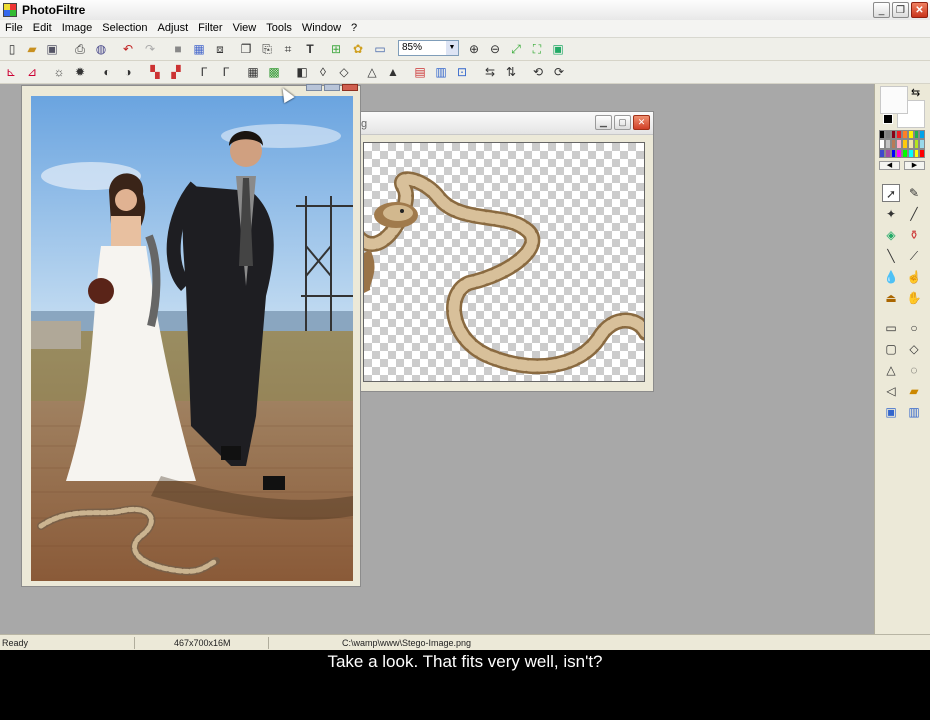 This screenshot has height=720, width=930. Describe the element at coordinates (354, 28) in the screenshot. I see `menu-help: ?` at that location.